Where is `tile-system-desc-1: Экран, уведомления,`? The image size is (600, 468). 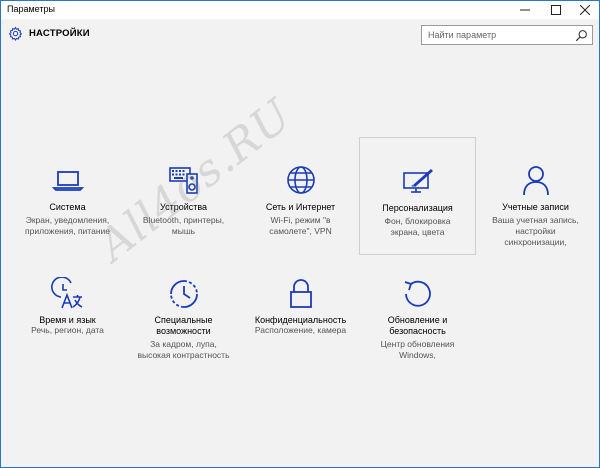 tile-system-desc-1: Экран, уведомления, is located at coordinates (67, 220).